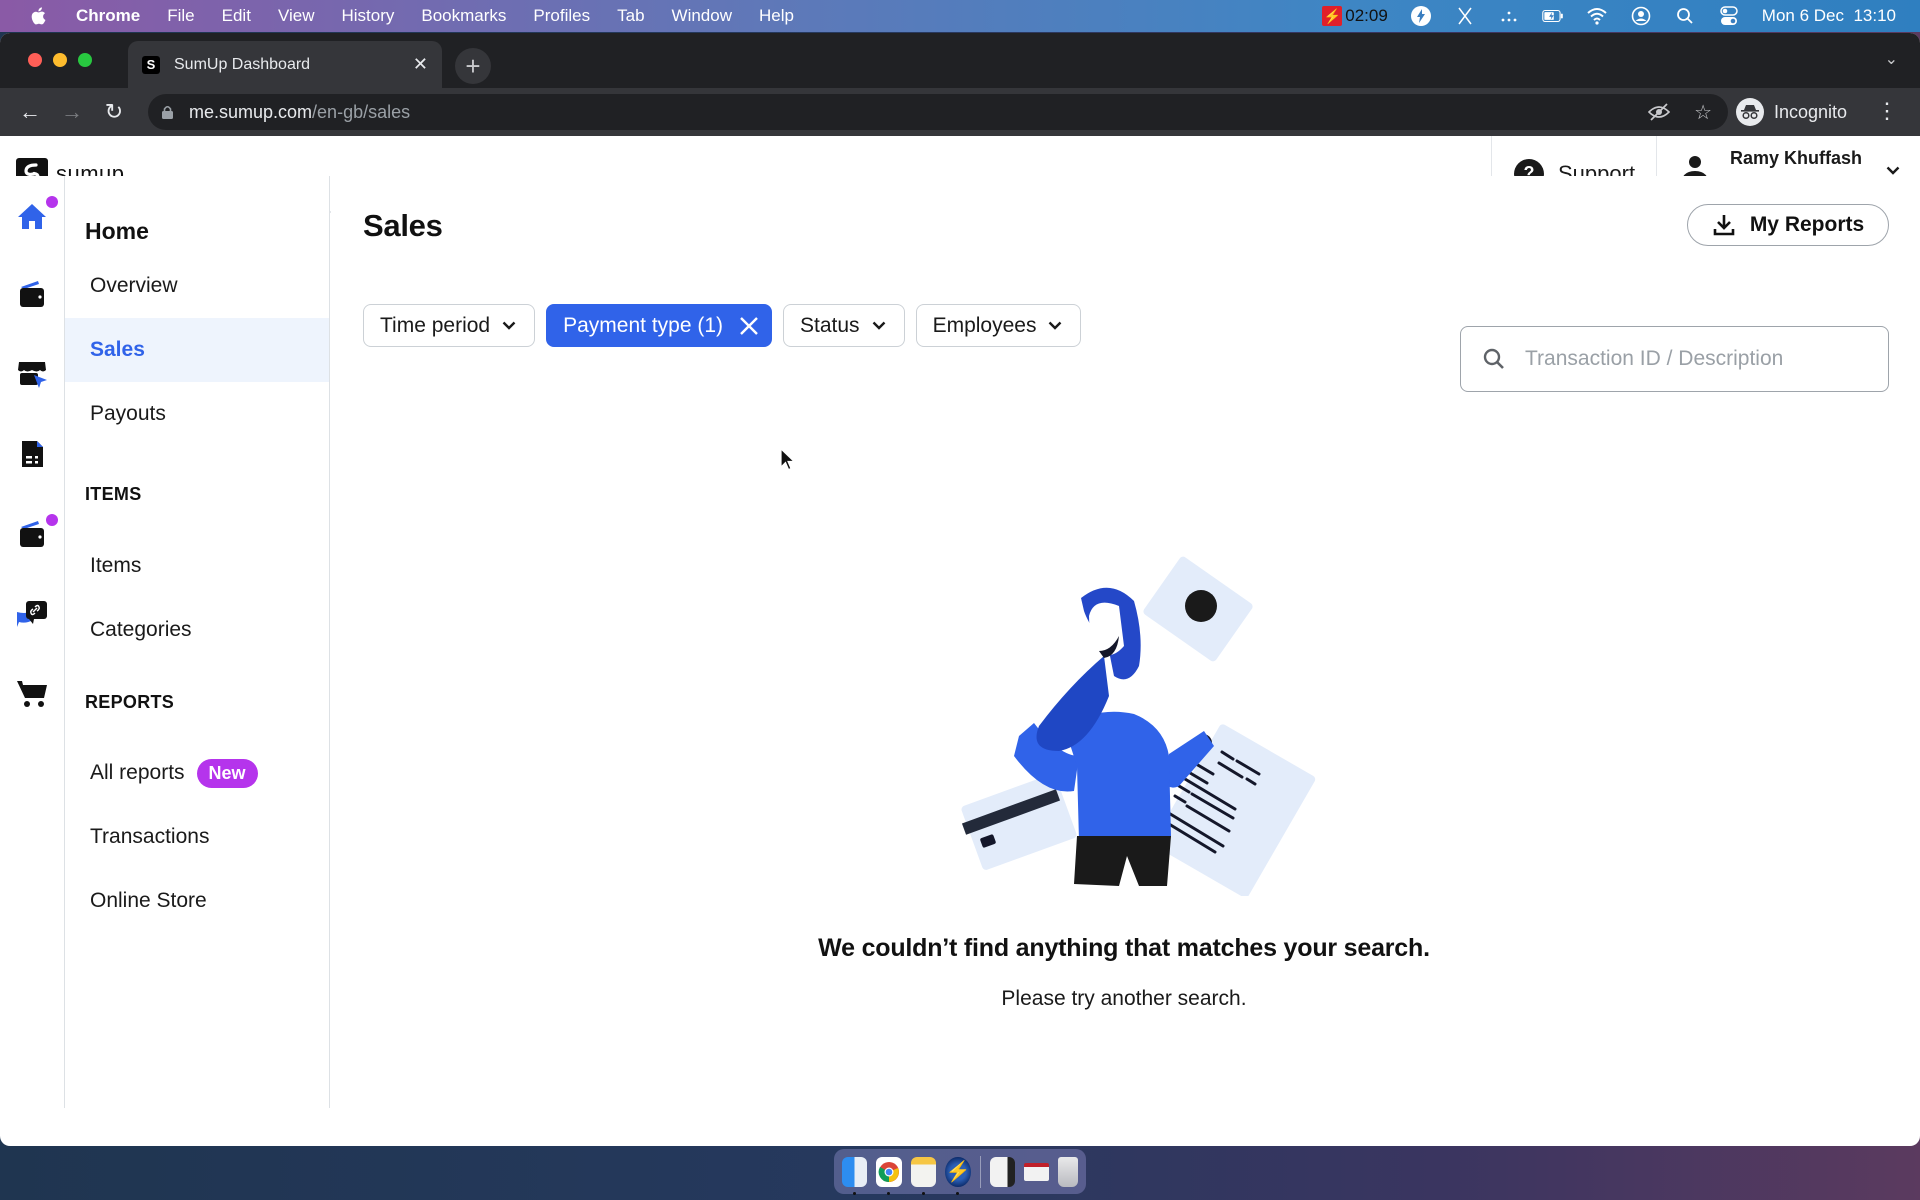 The width and height of the screenshot is (1920, 1200). What do you see at coordinates (1750, 112) in the screenshot?
I see `incognito-icon` at bounding box center [1750, 112].